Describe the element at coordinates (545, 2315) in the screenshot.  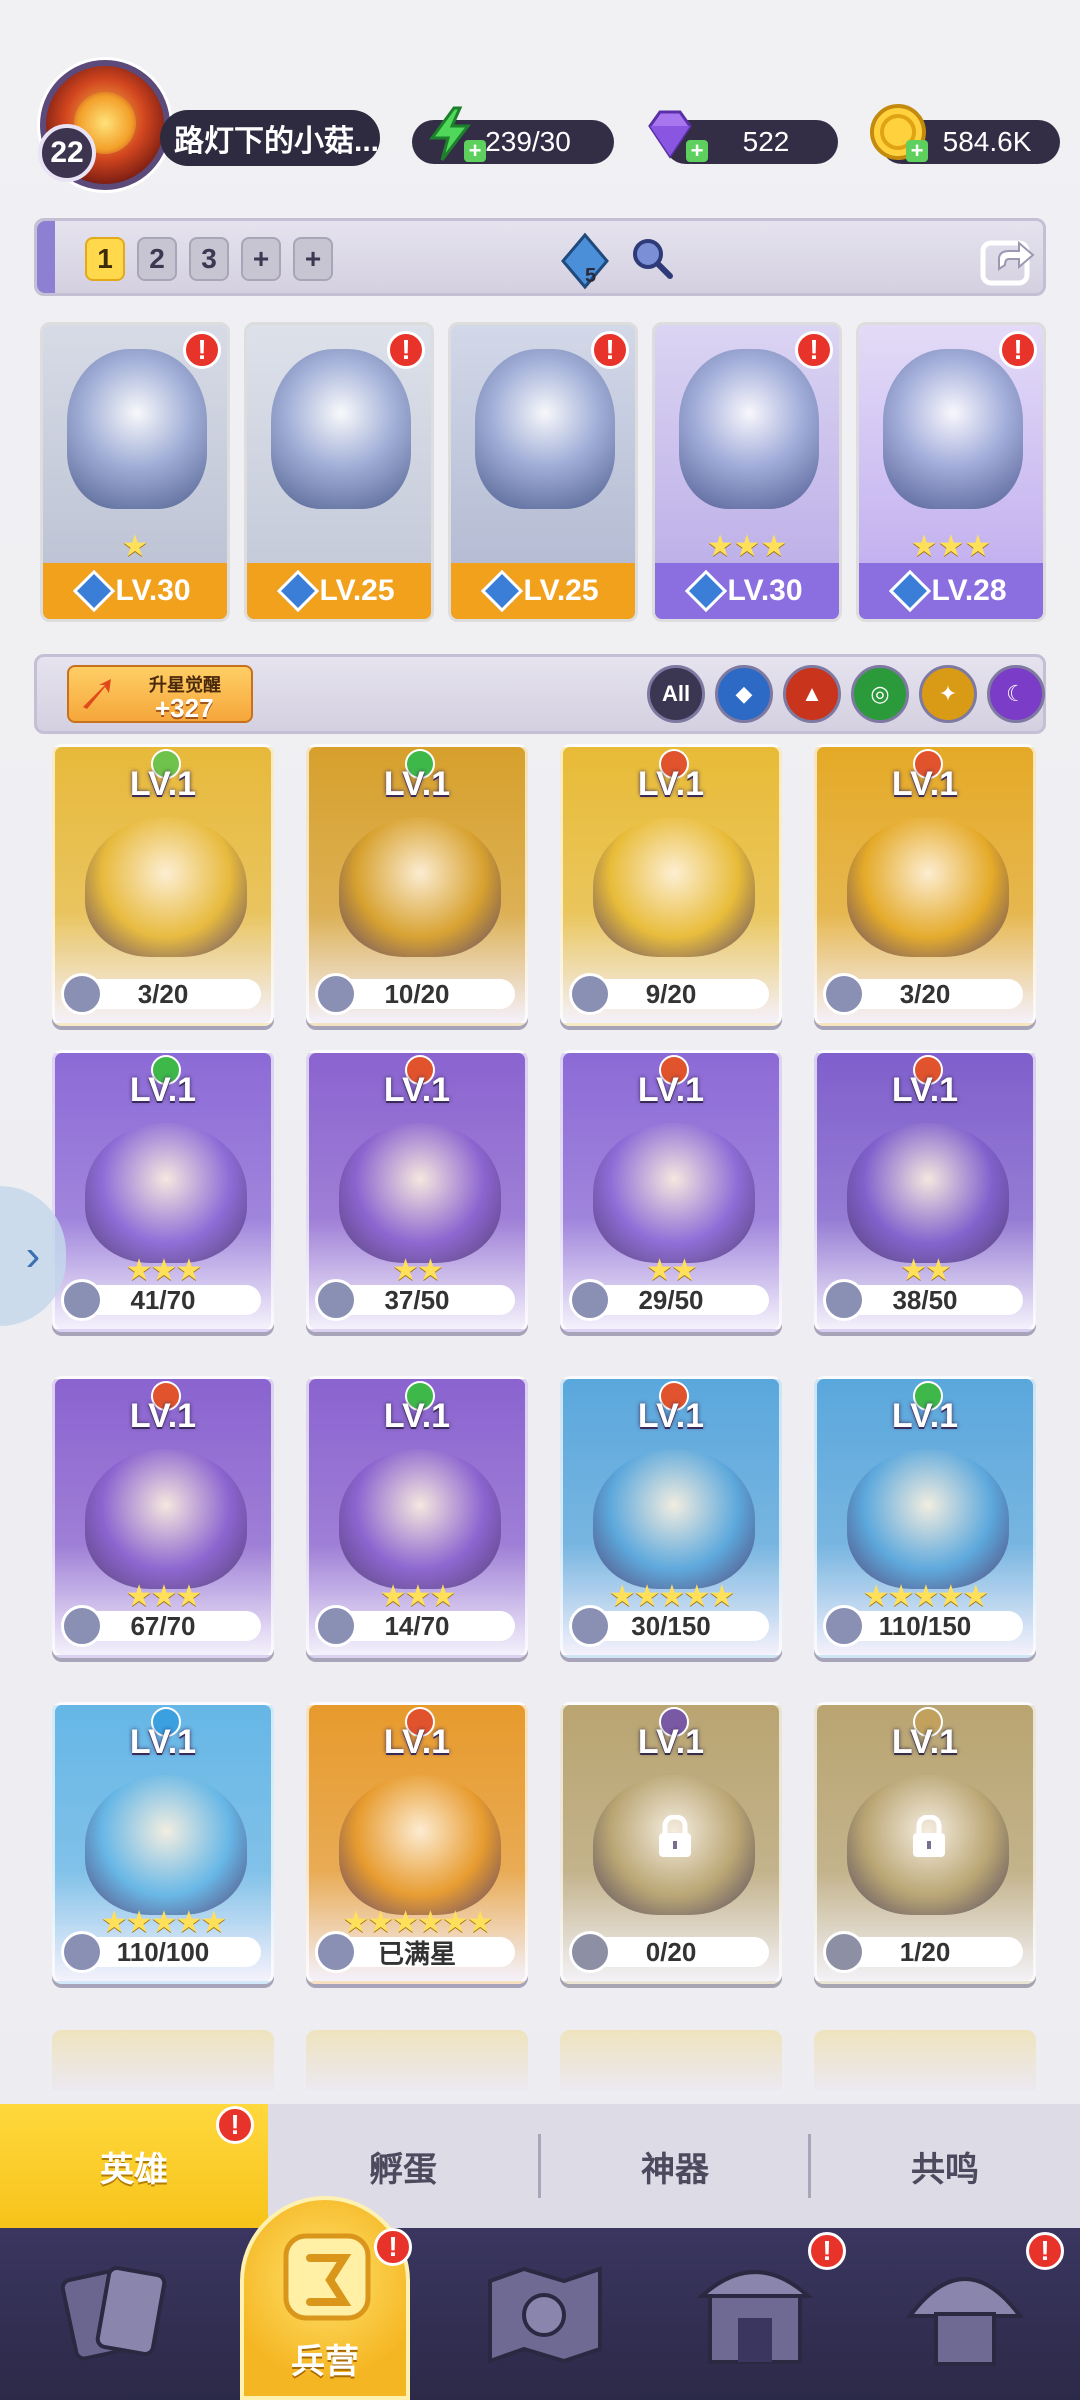
I see `map-icon` at that location.